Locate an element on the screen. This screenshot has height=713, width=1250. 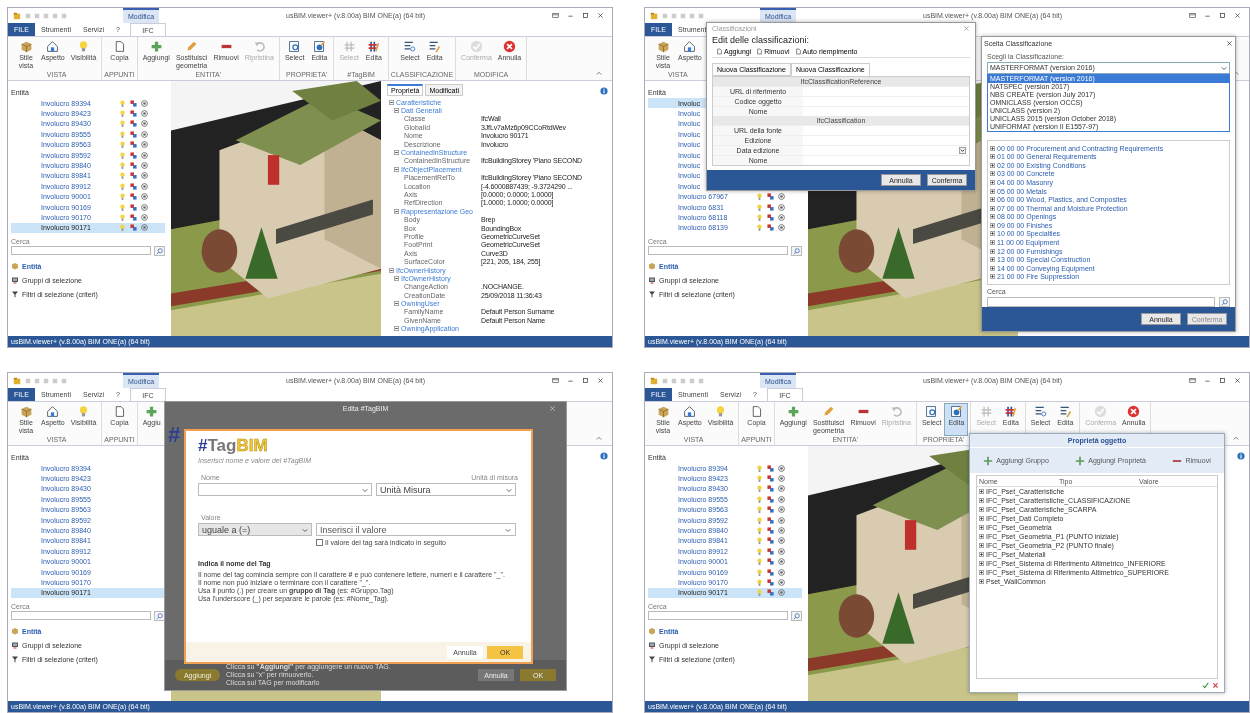
check-icon is located at coordinates (1205, 685).